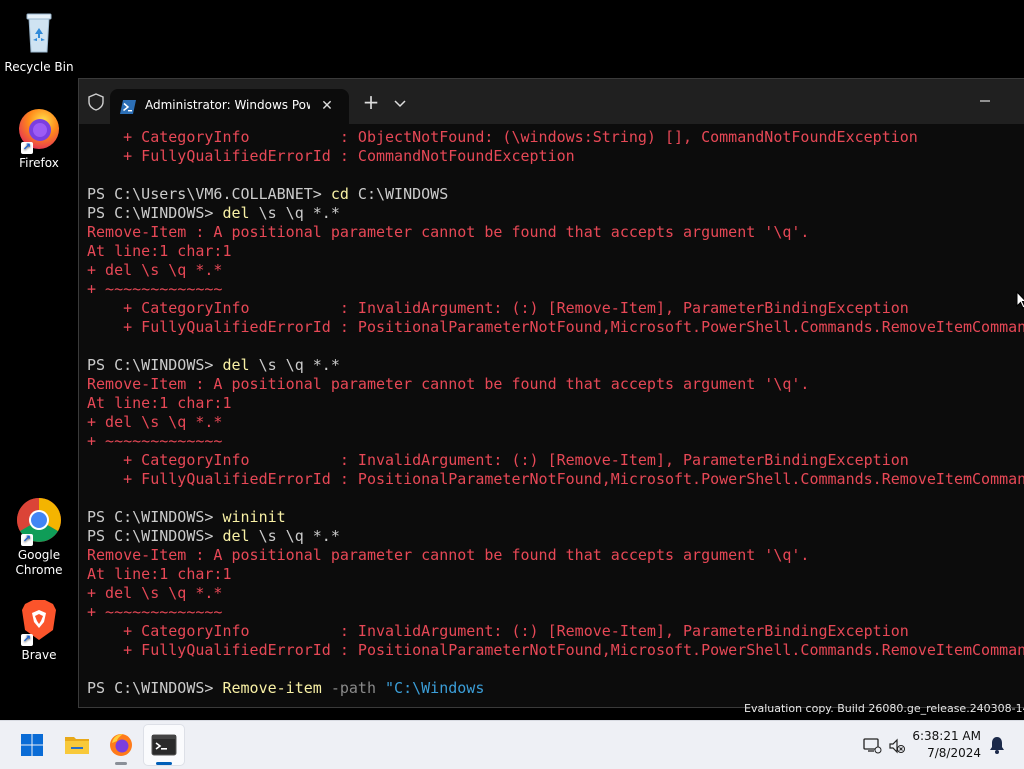 The image size is (1024, 769). Describe the element at coordinates (39, 129) in the screenshot. I see `firefox-icon: ↗` at that location.